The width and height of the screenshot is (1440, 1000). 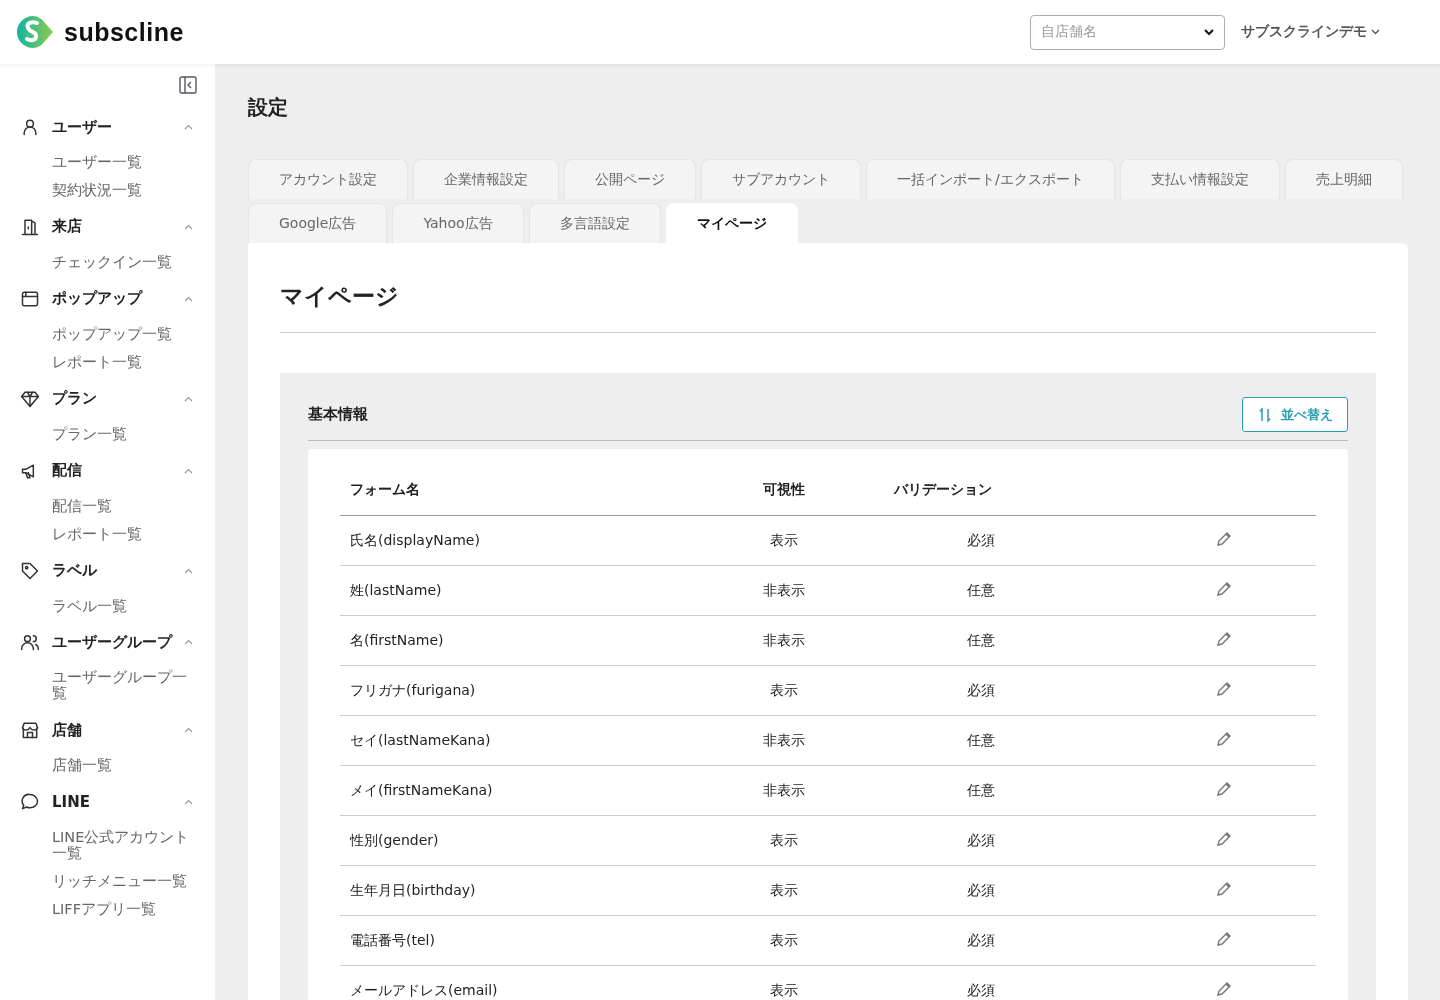 I want to click on sidebar-item: ラベル一覧, so click(x=107, y=606).